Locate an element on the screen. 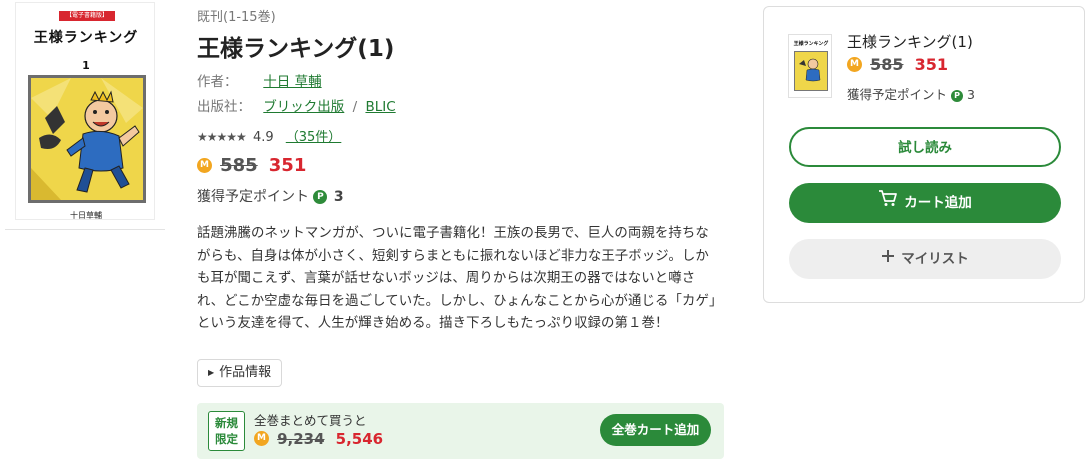 Image resolution: width=1092 pixels, height=462 pixels. thumb-illustration is located at coordinates (811, 71).